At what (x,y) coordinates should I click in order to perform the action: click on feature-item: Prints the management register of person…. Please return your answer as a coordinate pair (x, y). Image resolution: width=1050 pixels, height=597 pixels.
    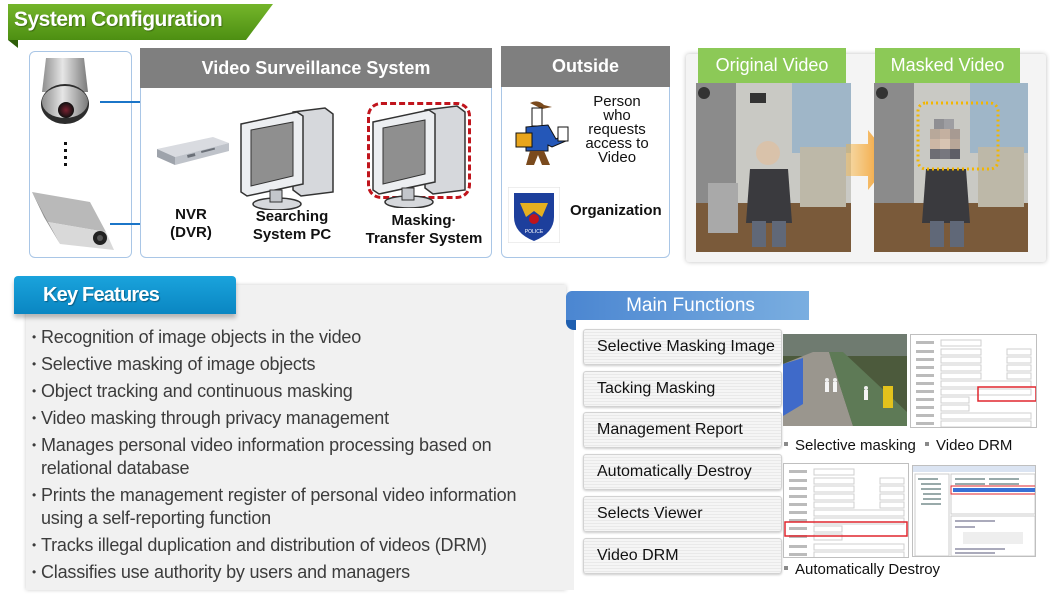
    Looking at the image, I should click on (297, 507).